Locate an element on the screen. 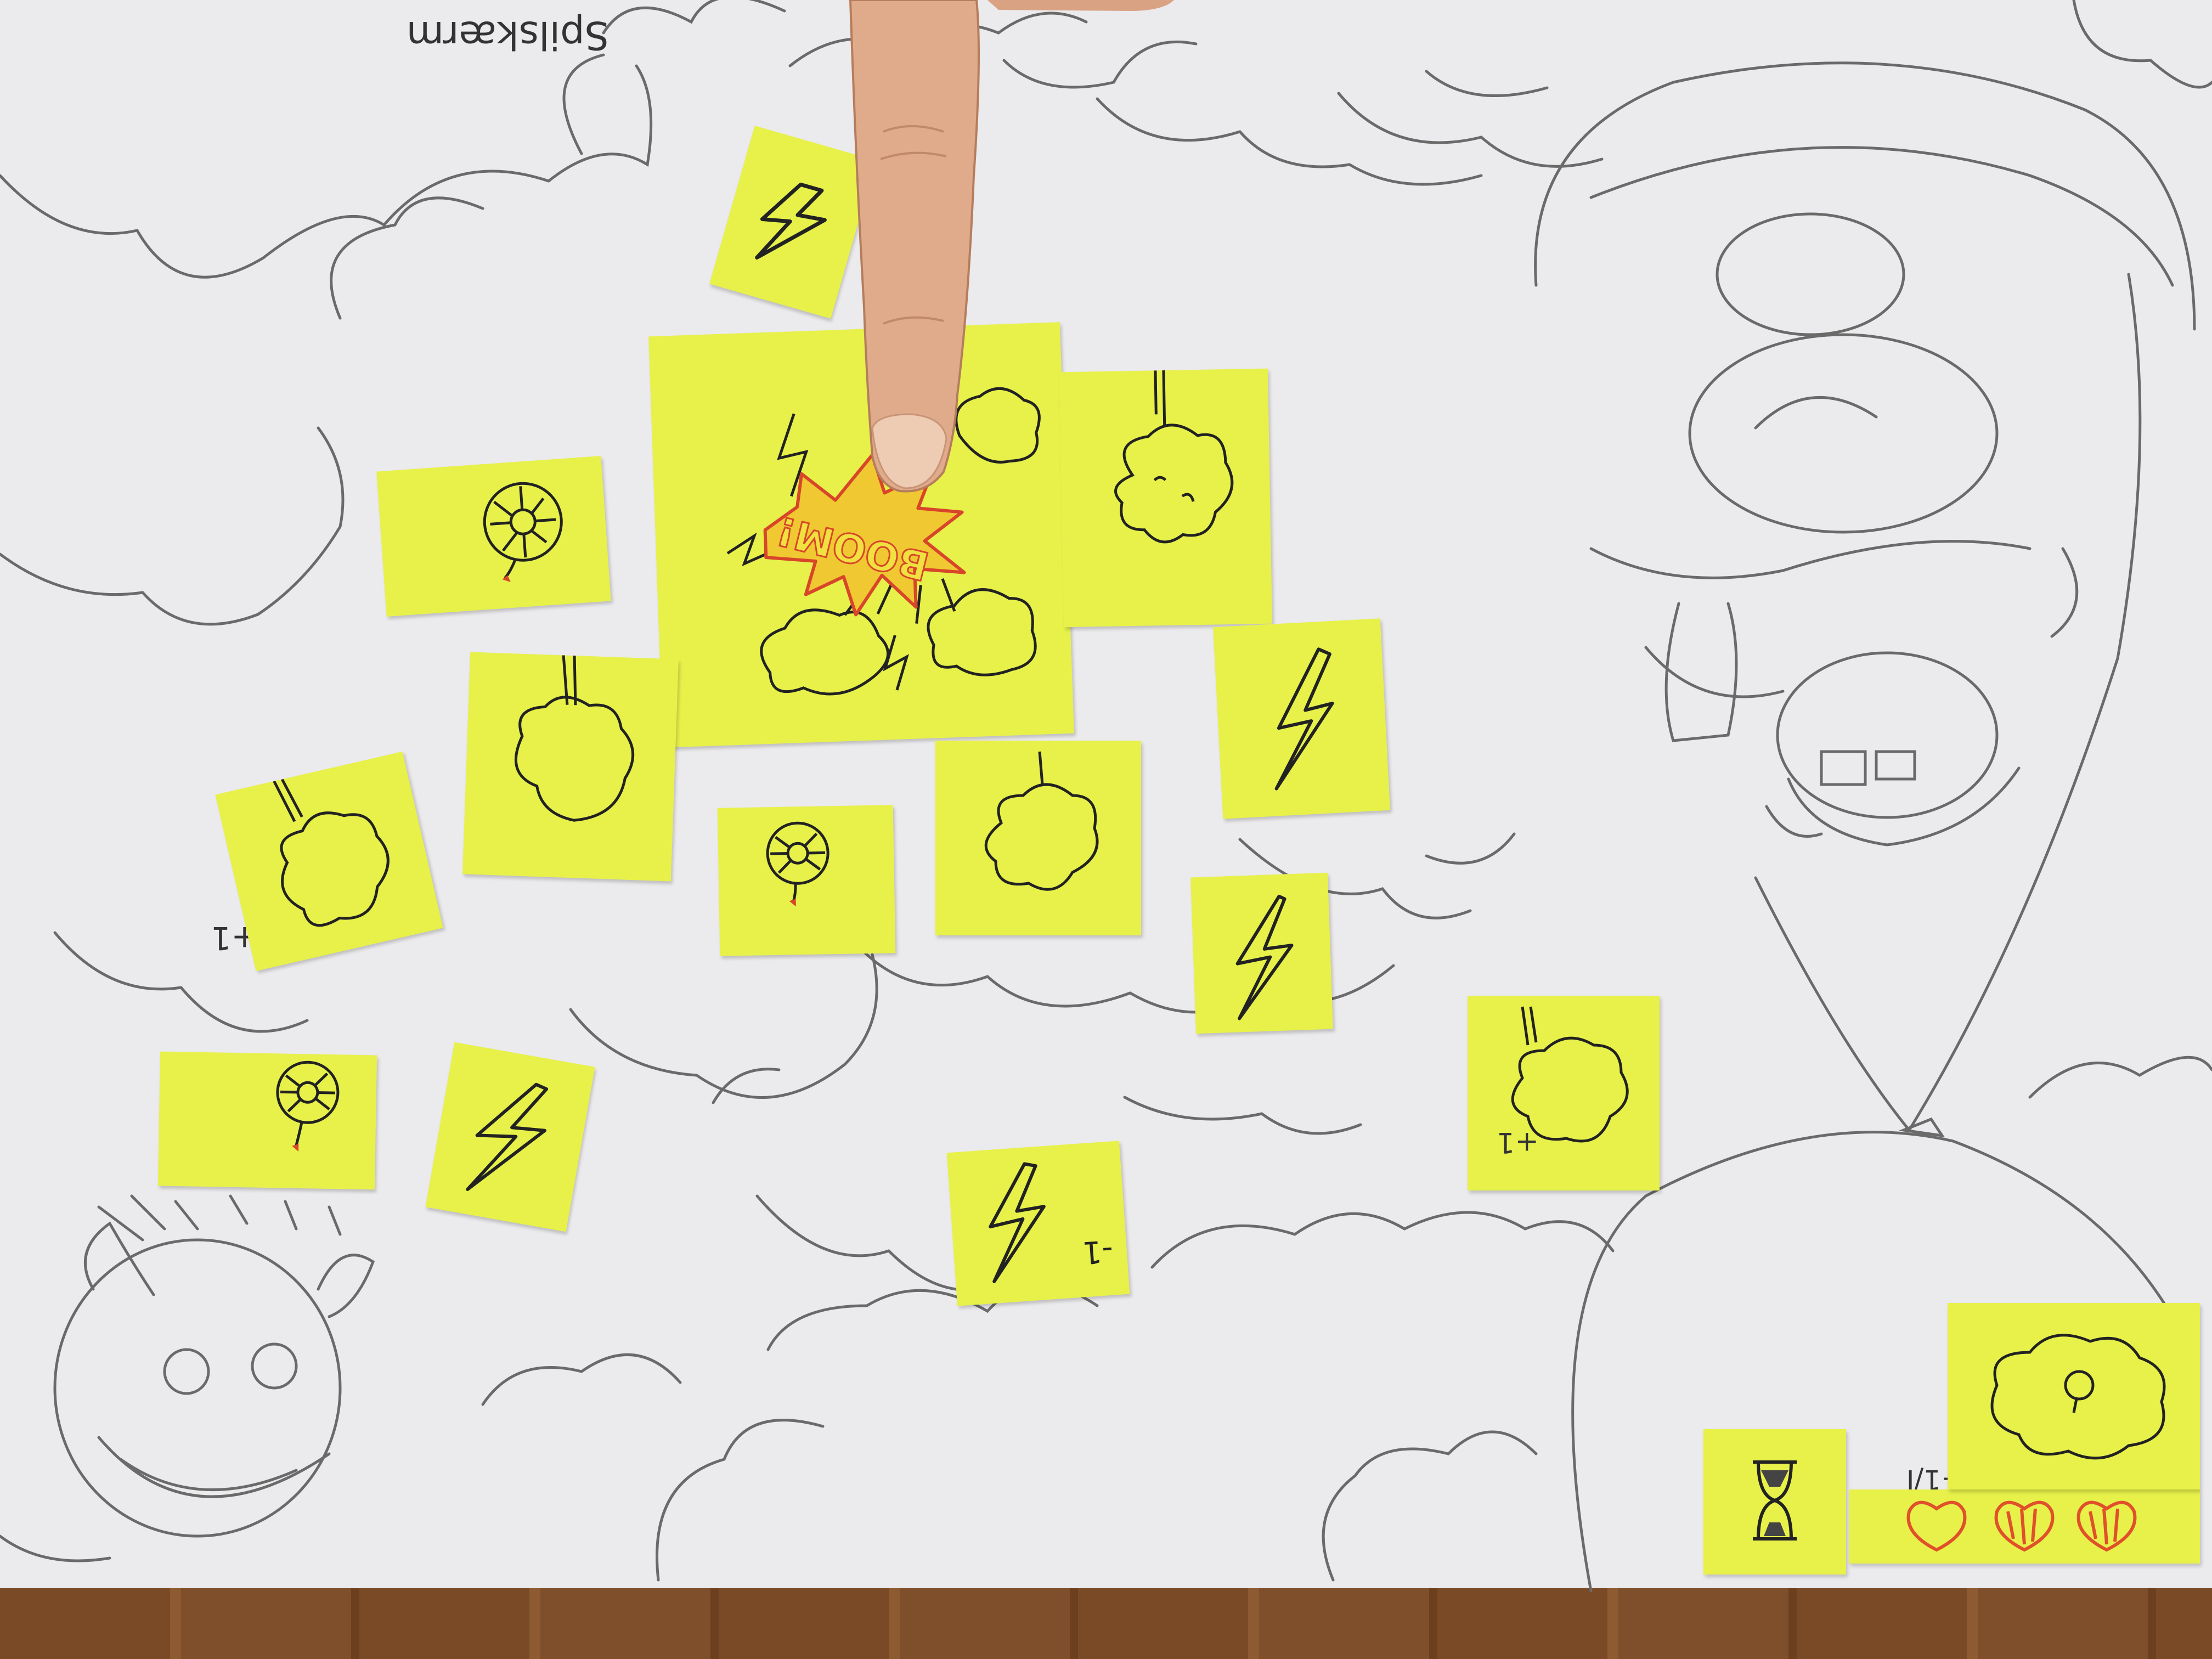 This screenshot has height=1659, width=2212. timer-card is located at coordinates (1775, 1502).